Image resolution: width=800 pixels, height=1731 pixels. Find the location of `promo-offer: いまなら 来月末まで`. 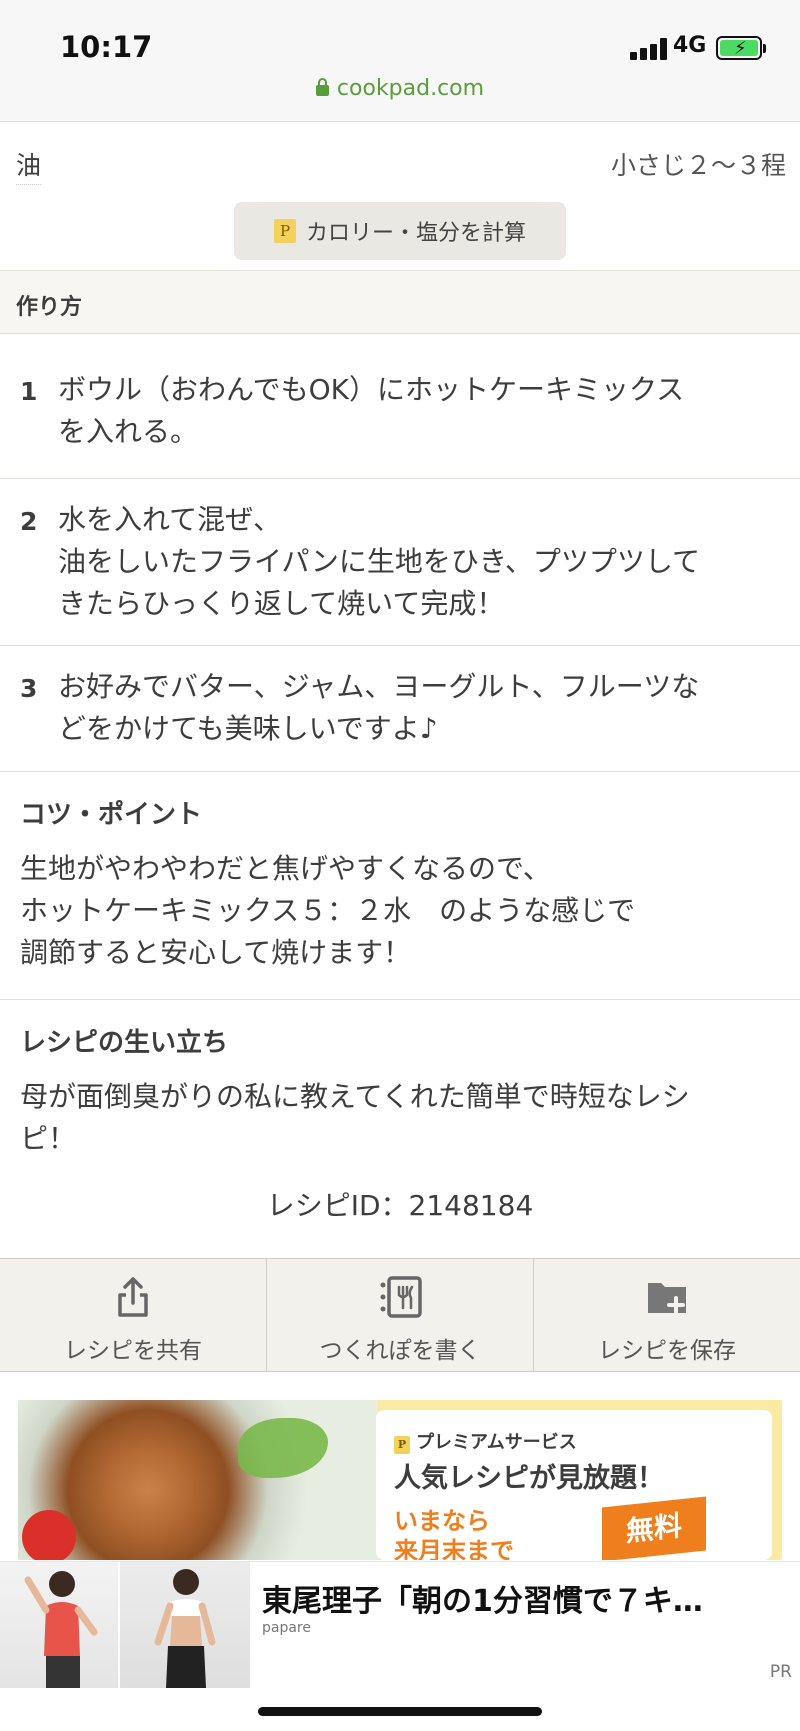

promo-offer: いまなら 来月末まで is located at coordinates (454, 1533).